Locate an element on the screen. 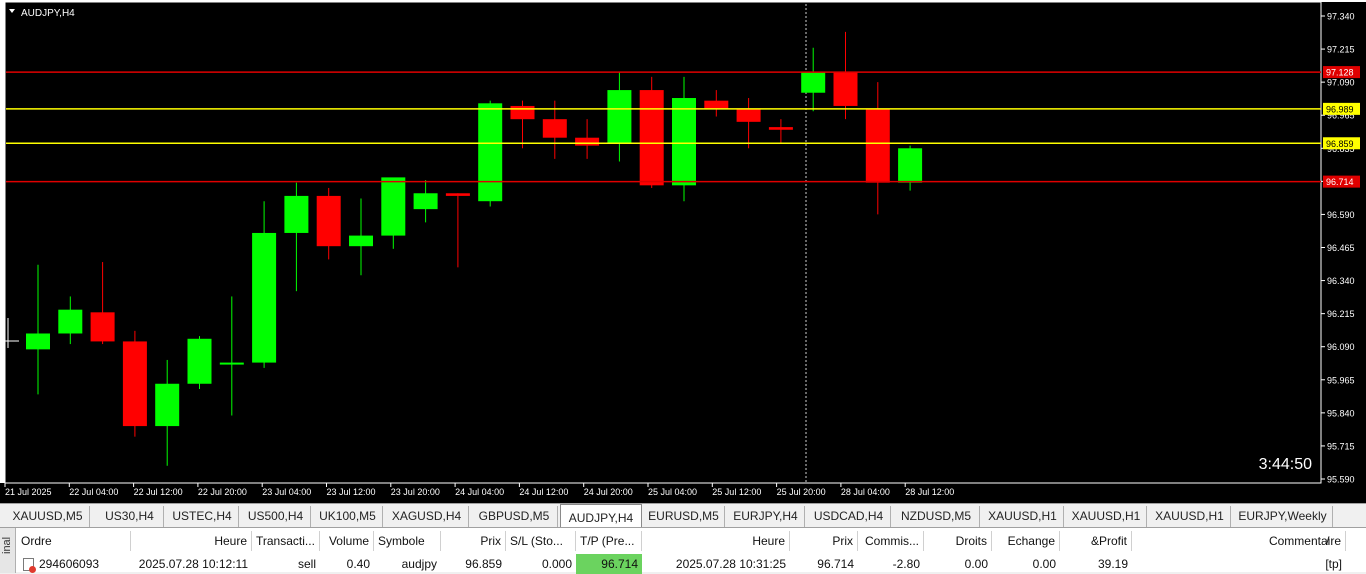 This screenshot has width=1366, height=574. price-level-tag-text: 97.128 is located at coordinates (1340, 73).